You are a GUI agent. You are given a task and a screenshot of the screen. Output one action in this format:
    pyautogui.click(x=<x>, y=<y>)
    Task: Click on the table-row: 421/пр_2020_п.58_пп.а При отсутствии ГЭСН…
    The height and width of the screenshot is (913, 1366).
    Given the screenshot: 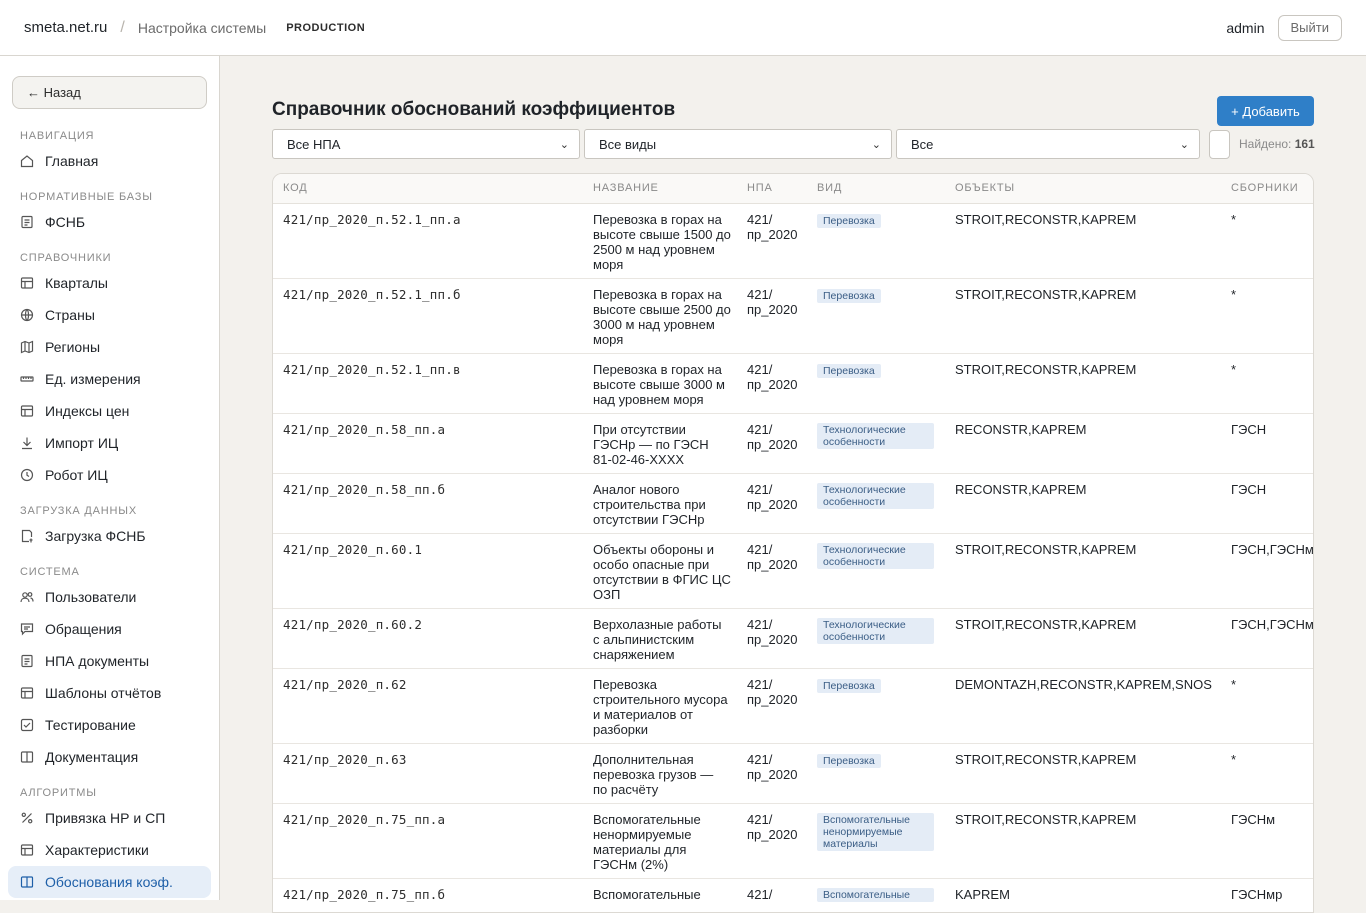 What is the action you would take?
    pyautogui.click(x=793, y=443)
    